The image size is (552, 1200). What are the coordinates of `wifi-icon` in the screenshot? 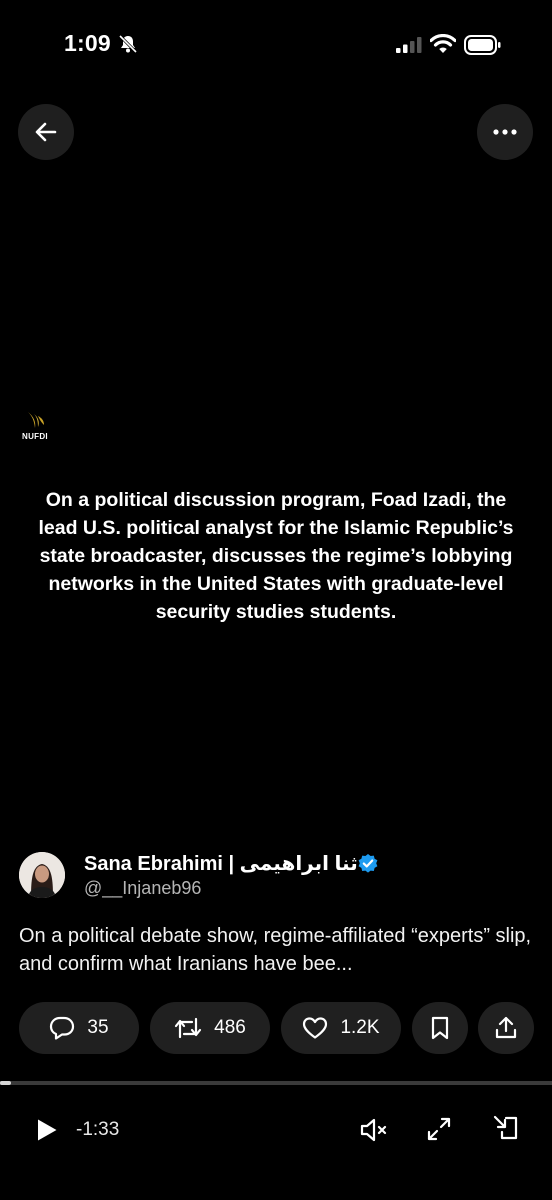 It's located at (443, 43).